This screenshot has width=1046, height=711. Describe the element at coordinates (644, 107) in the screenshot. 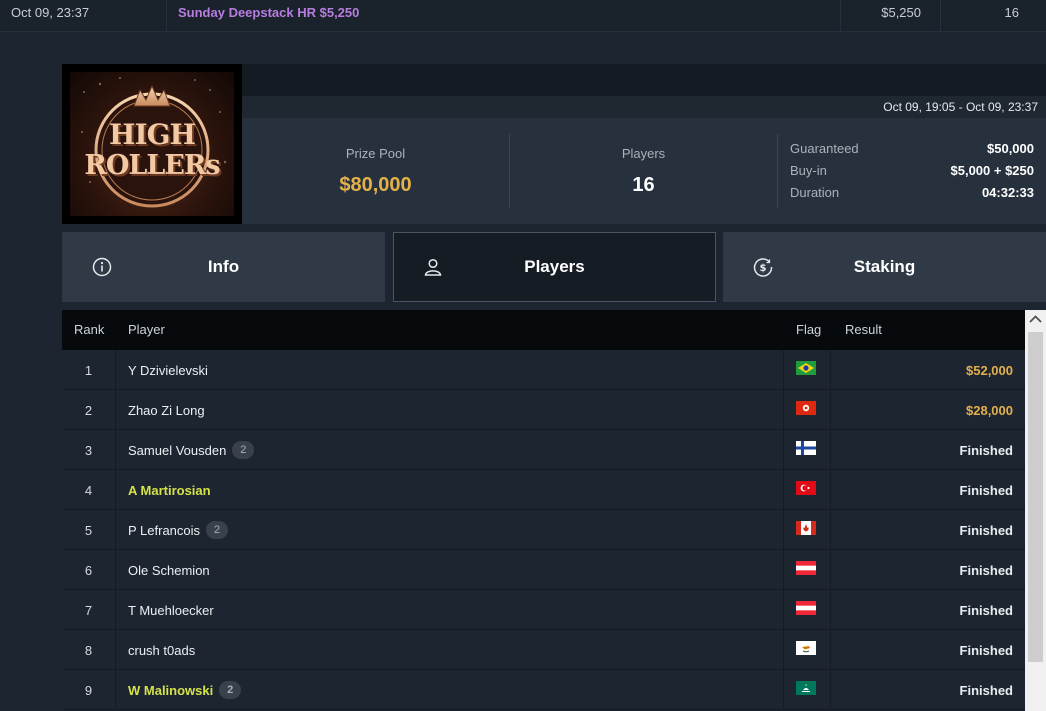

I see `date-range-bar: Oct 09, 19:05 - Oct 09, 23:37` at that location.